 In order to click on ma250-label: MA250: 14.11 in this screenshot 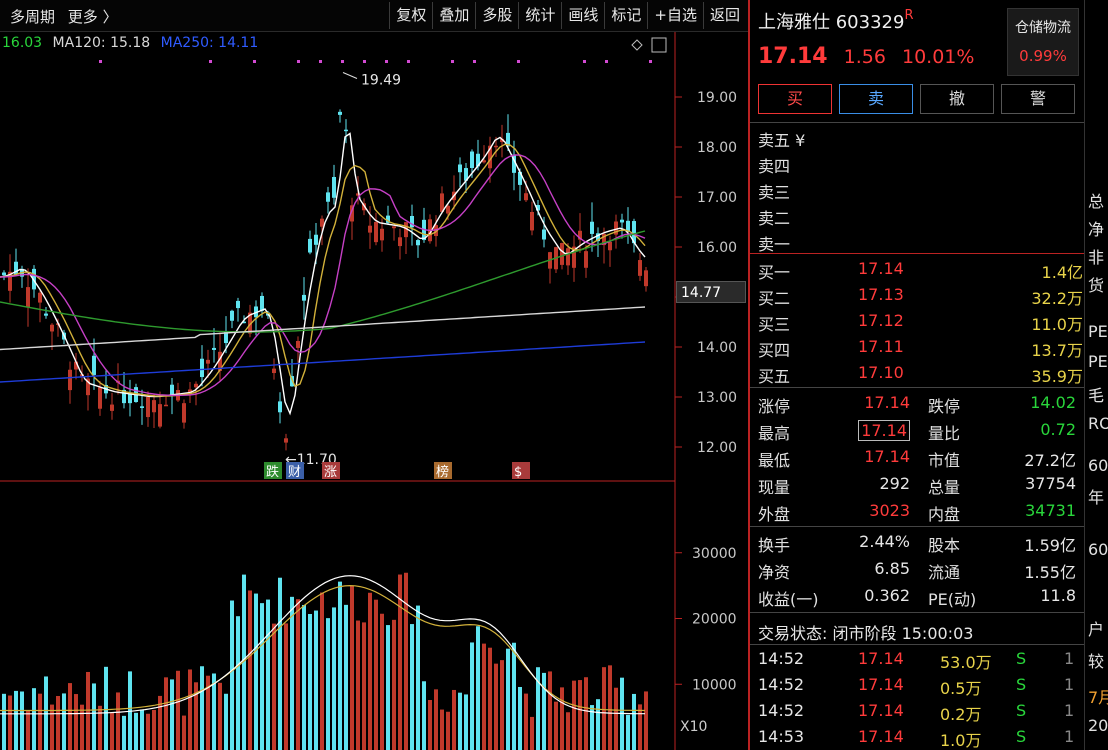, I will do `click(209, 43)`.